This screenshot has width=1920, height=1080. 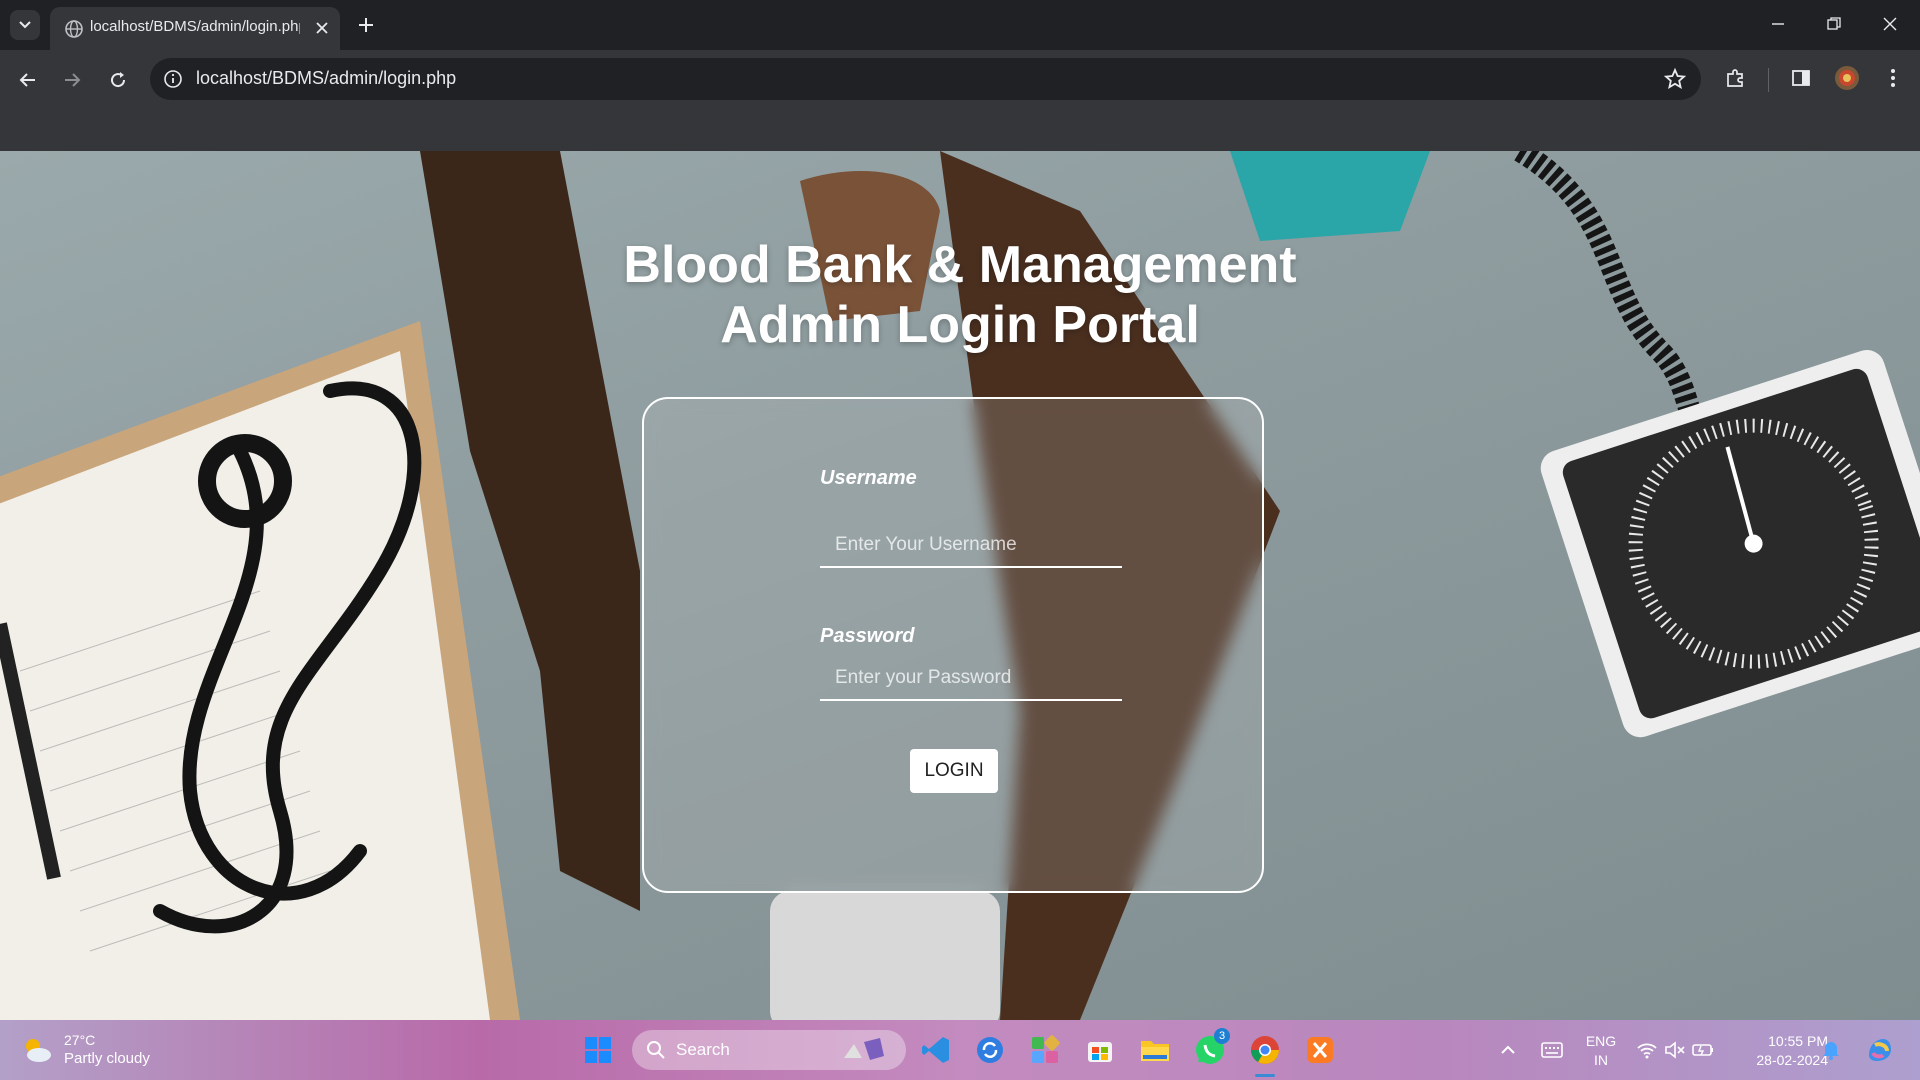 I want to click on toolbar-divider, so click(x=1768, y=80).